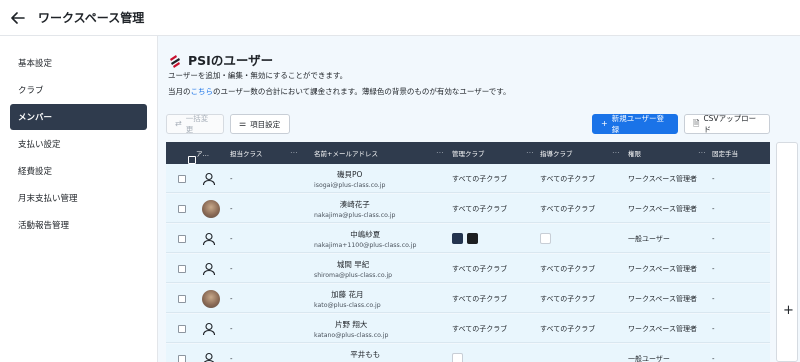  I want to click on header-coached-club: 指導クラブ ···, so click(583, 153).